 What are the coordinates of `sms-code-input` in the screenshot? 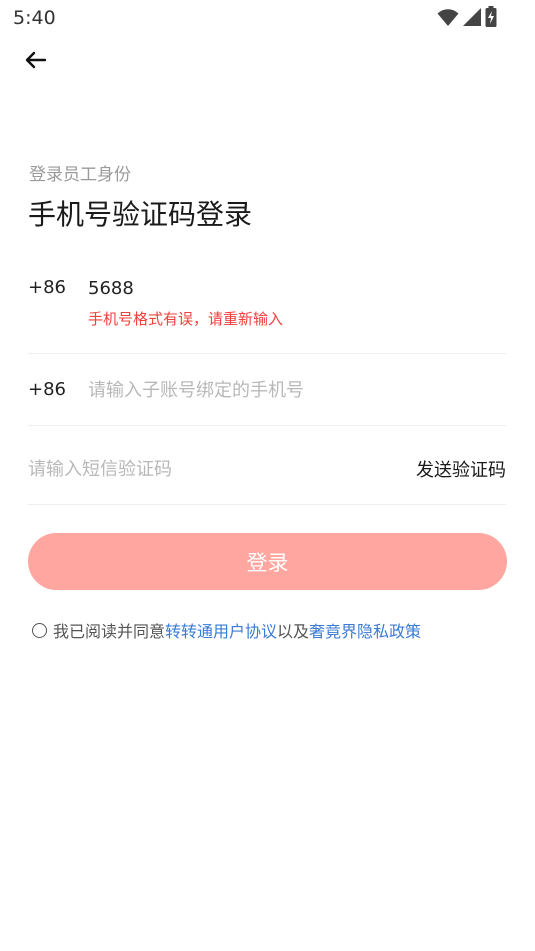 It's located at (193, 469).